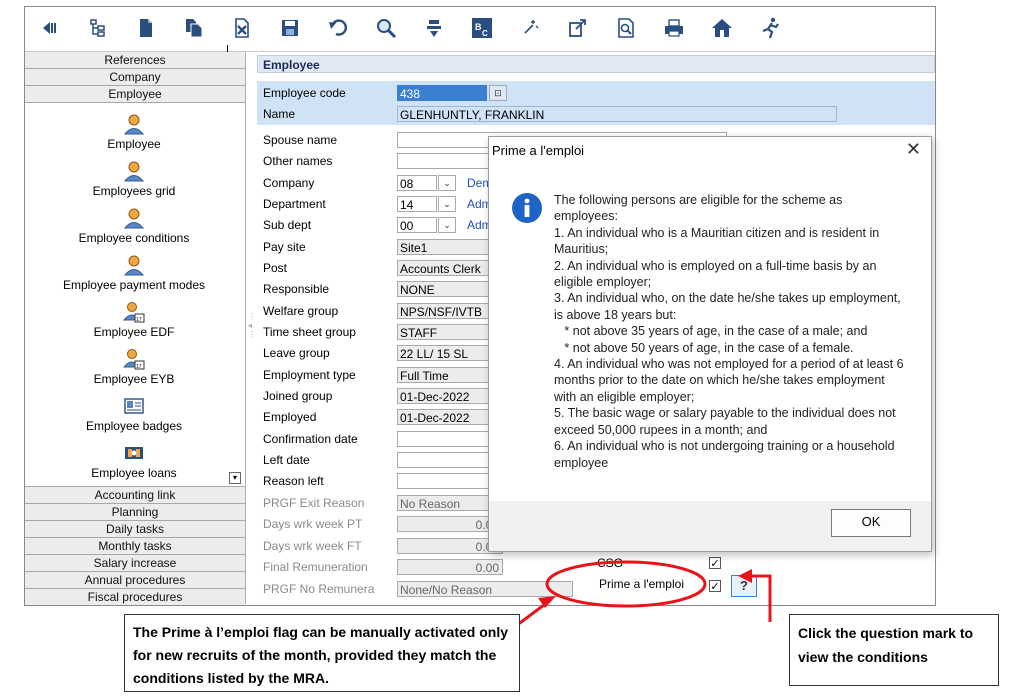 This screenshot has height=700, width=1019. What do you see at coordinates (722, 28) in the screenshot?
I see `home-icon` at bounding box center [722, 28].